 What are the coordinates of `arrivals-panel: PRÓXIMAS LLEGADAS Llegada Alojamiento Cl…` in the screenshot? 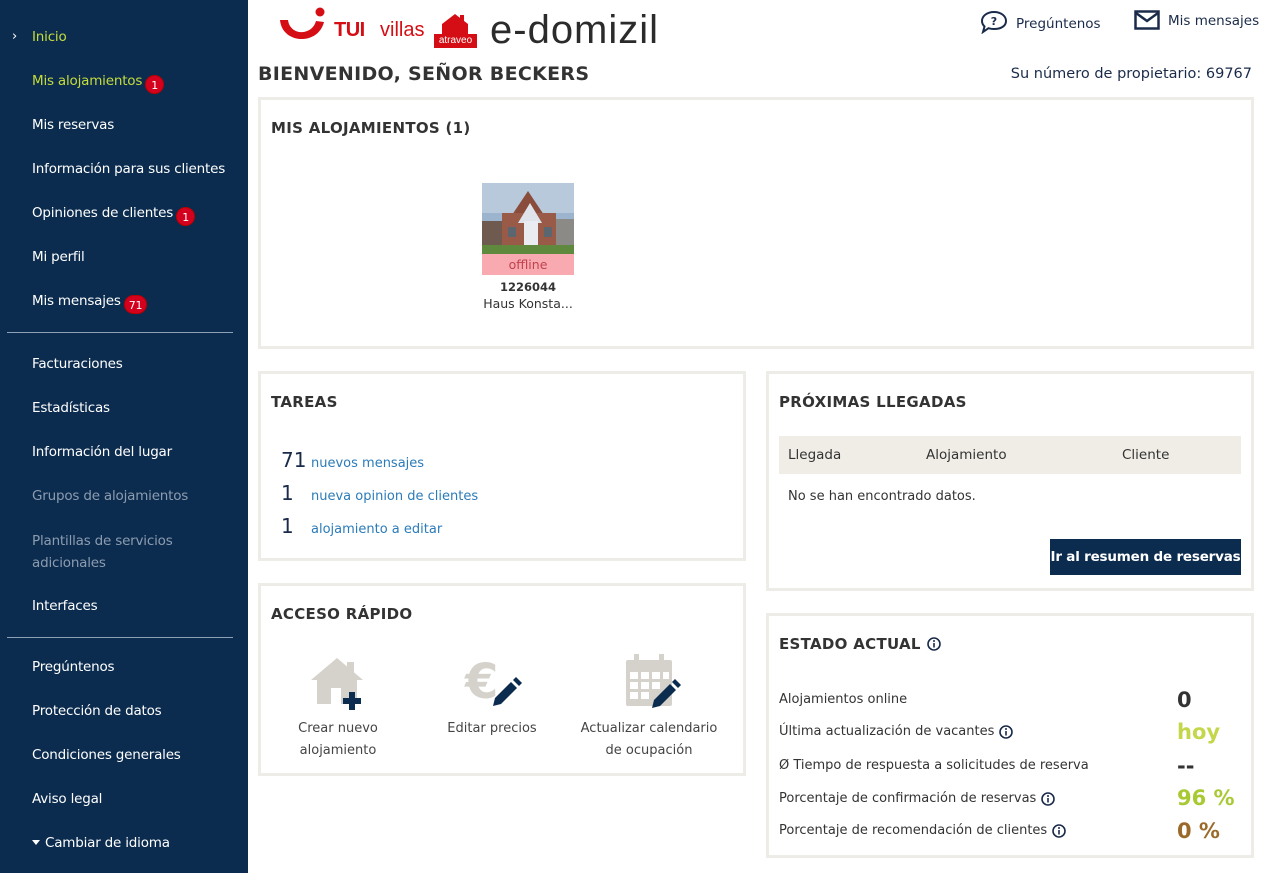 It's located at (1010, 481).